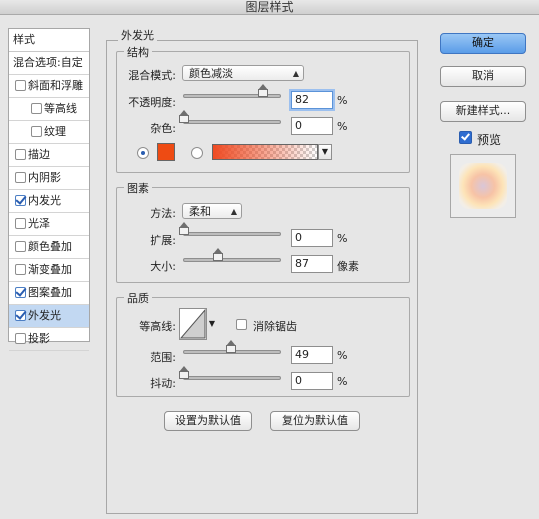 The width and height of the screenshot is (539, 519). Describe the element at coordinates (342, 100) in the screenshot. I see `opacity-unit: %` at that location.